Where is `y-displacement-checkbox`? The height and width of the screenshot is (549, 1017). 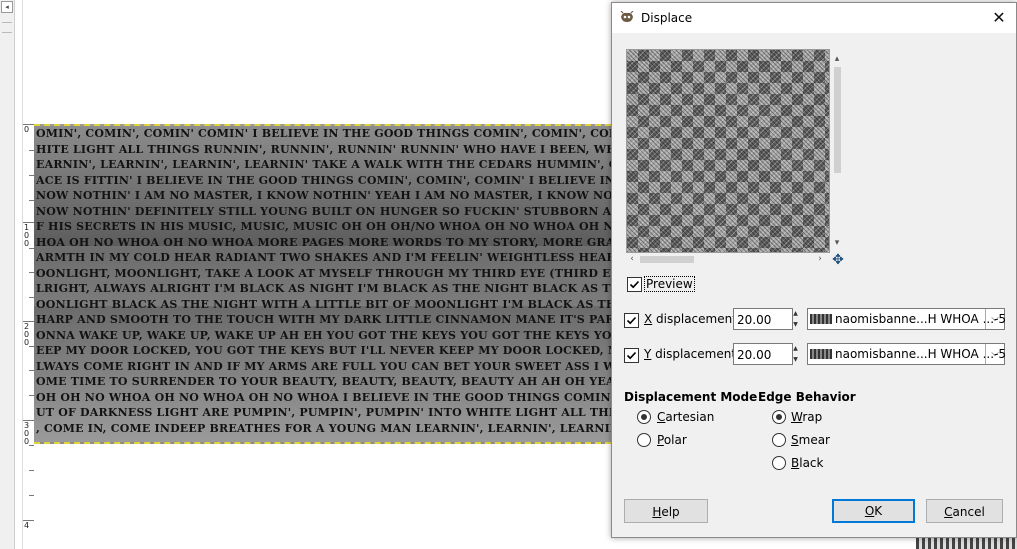
y-displacement-checkbox is located at coordinates (631, 355).